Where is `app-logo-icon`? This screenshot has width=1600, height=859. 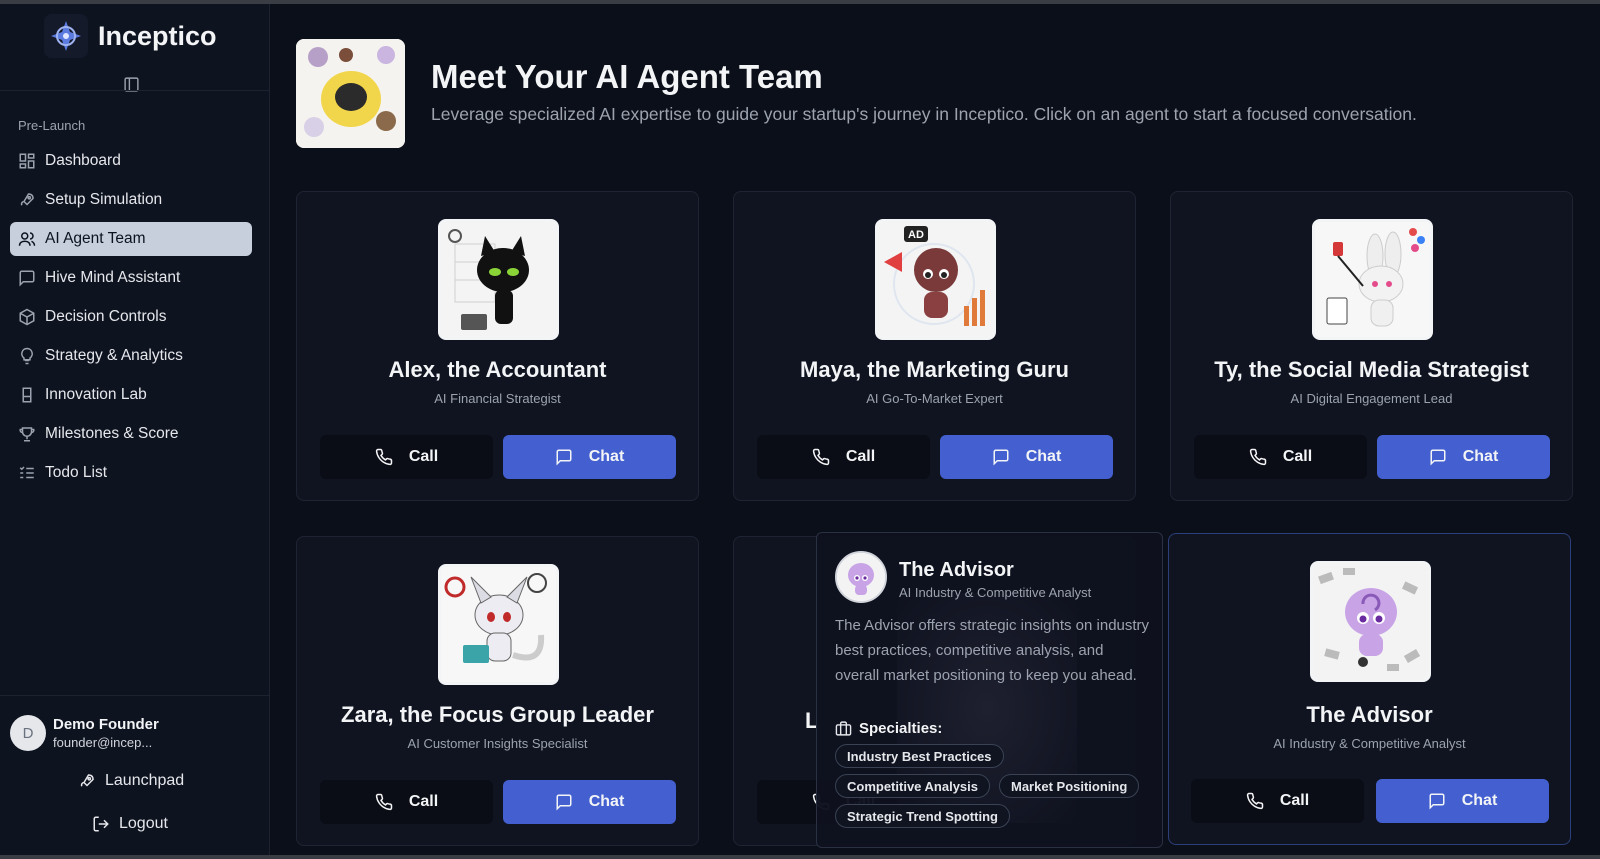
app-logo-icon is located at coordinates (66, 36).